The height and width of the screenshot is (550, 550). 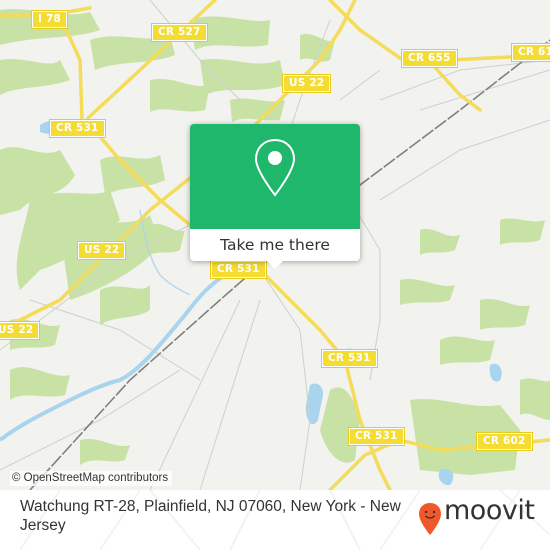 What do you see at coordinates (20, 330) in the screenshot?
I see `road-label-us22-left: US 22` at bounding box center [20, 330].